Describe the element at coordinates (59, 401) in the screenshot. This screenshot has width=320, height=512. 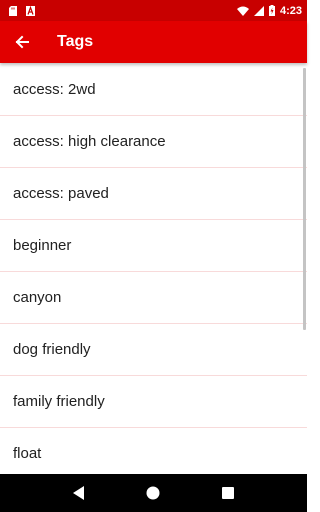
I see `tag-label: family friendly` at that location.